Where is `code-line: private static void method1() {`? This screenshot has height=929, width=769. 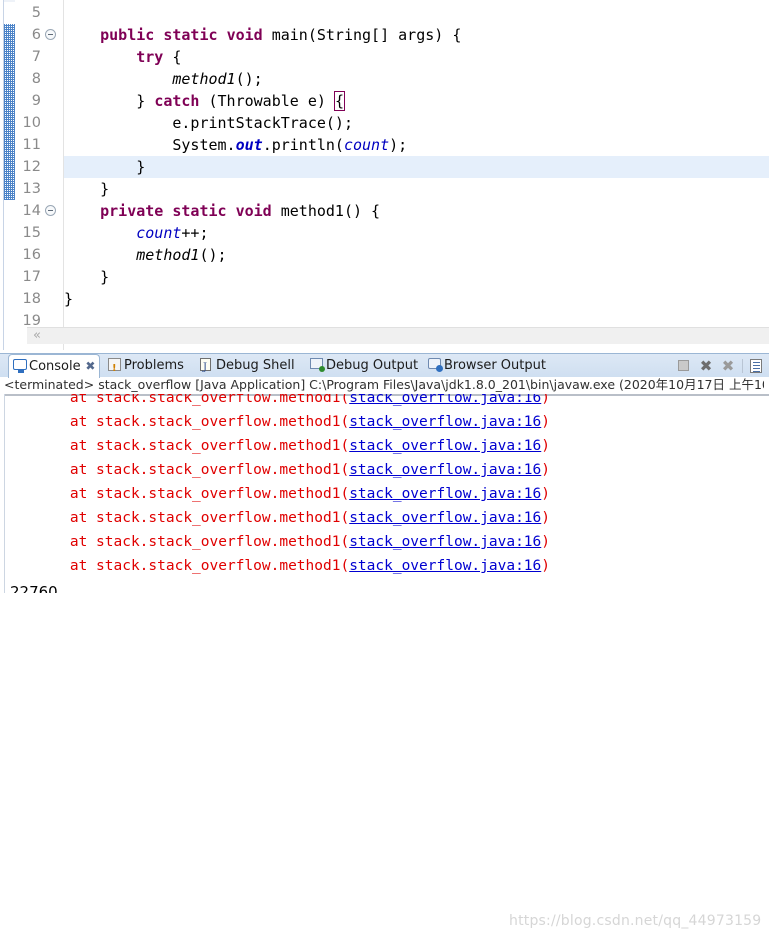 code-line: private static void method1() { is located at coordinates (222, 211).